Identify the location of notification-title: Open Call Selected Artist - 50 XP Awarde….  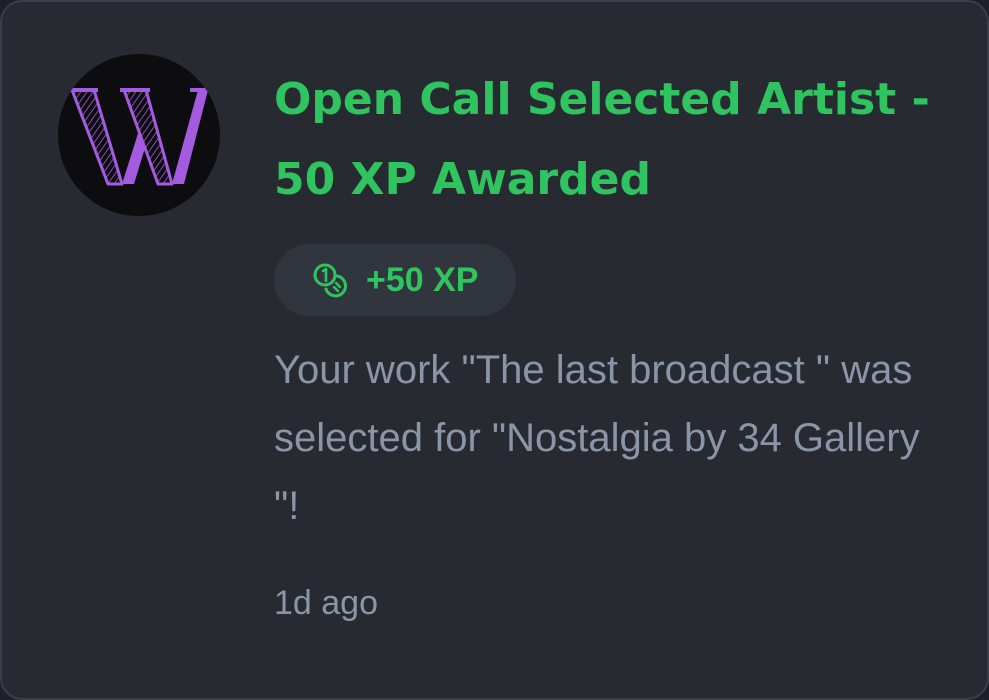
(602, 139).